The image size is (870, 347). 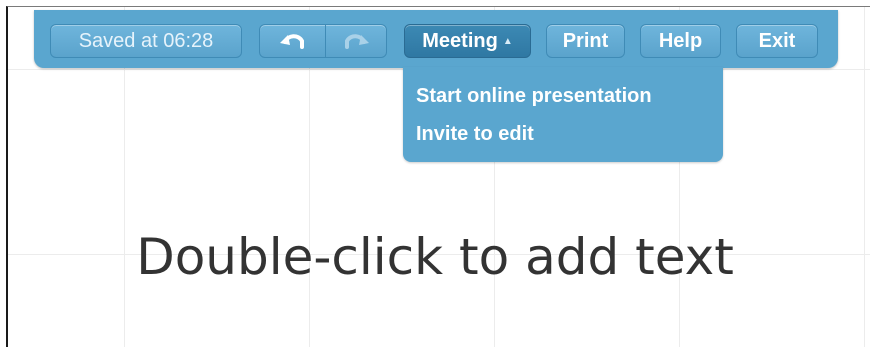 What do you see at coordinates (777, 41) in the screenshot?
I see `exit-button: Exit` at bounding box center [777, 41].